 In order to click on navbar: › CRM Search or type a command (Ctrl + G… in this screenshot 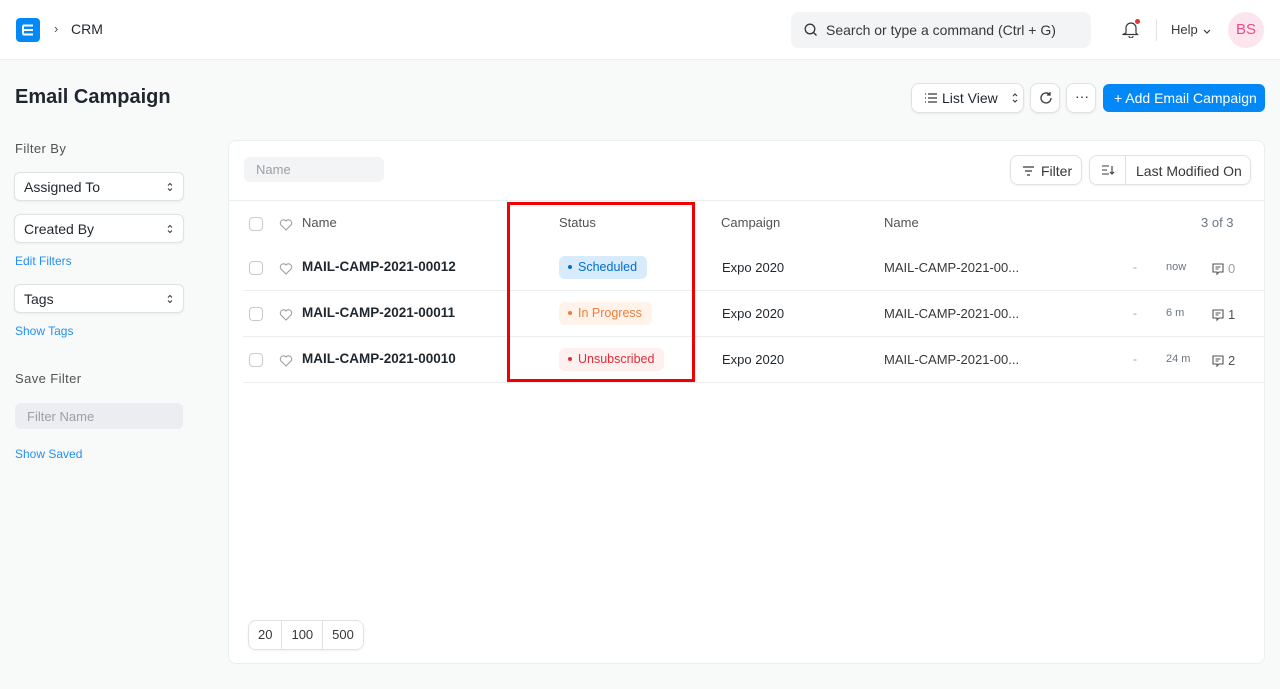, I will do `click(640, 30)`.